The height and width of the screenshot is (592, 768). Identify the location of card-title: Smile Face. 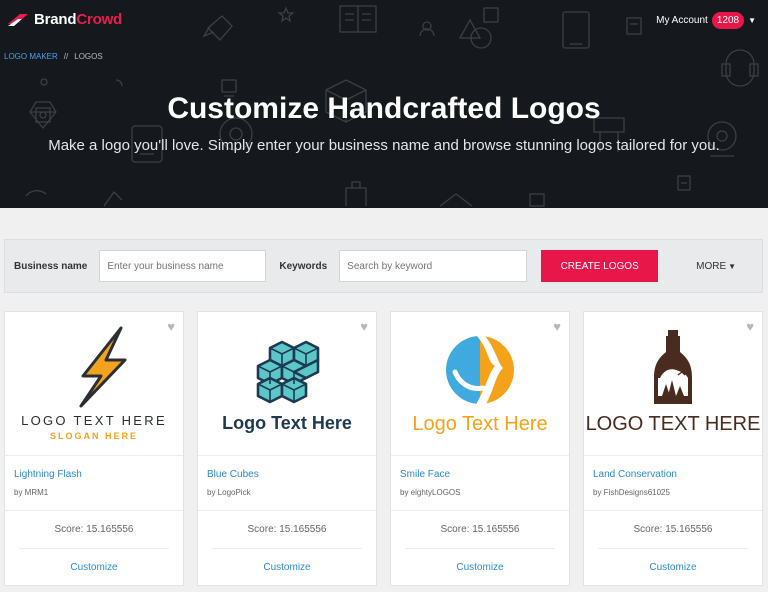
(425, 474).